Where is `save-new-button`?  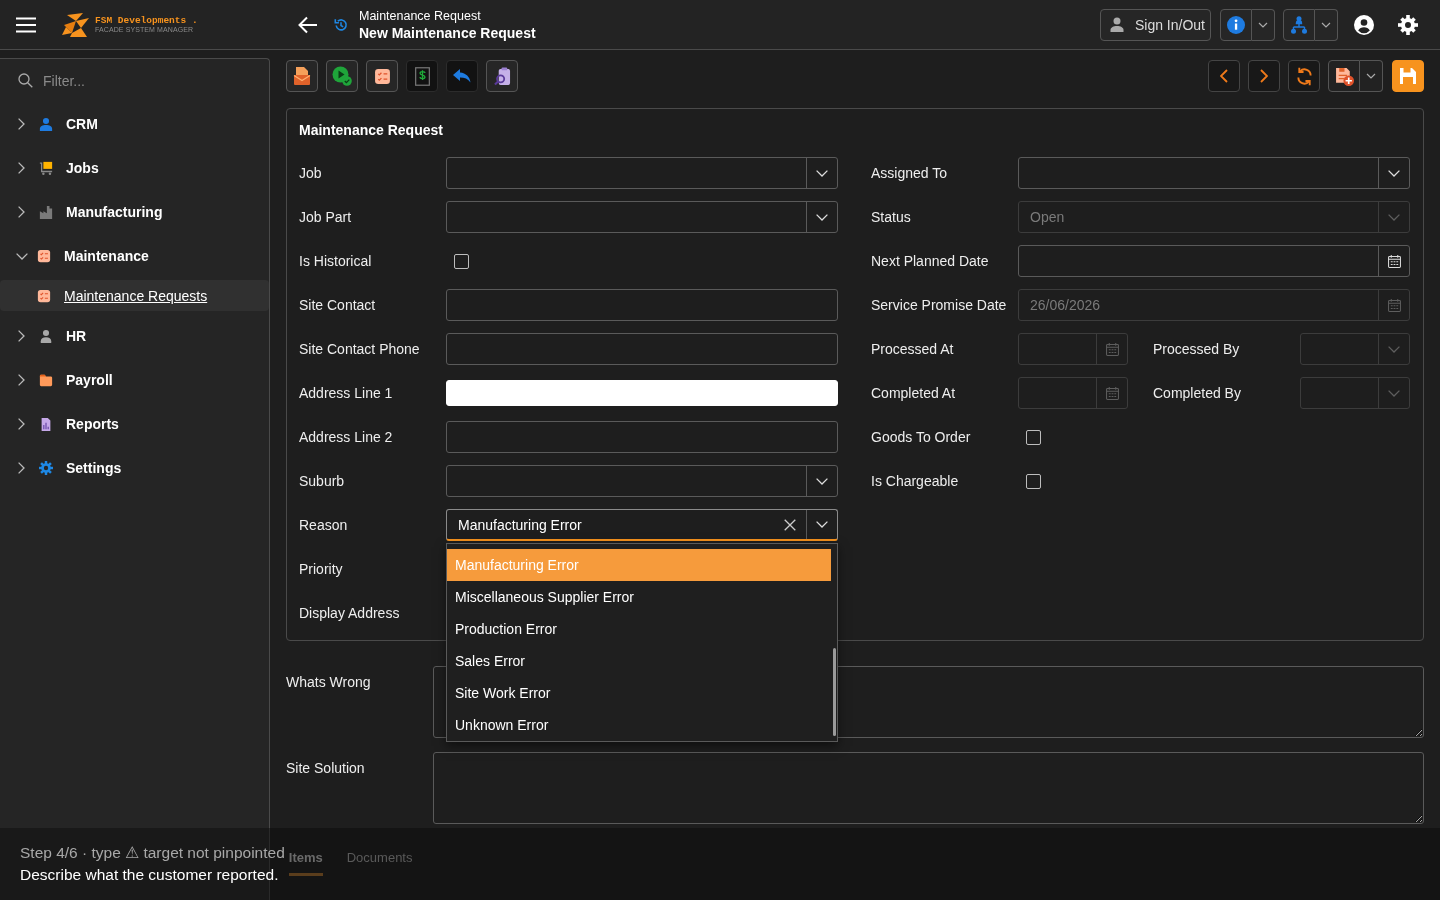
save-new-button is located at coordinates (1344, 76).